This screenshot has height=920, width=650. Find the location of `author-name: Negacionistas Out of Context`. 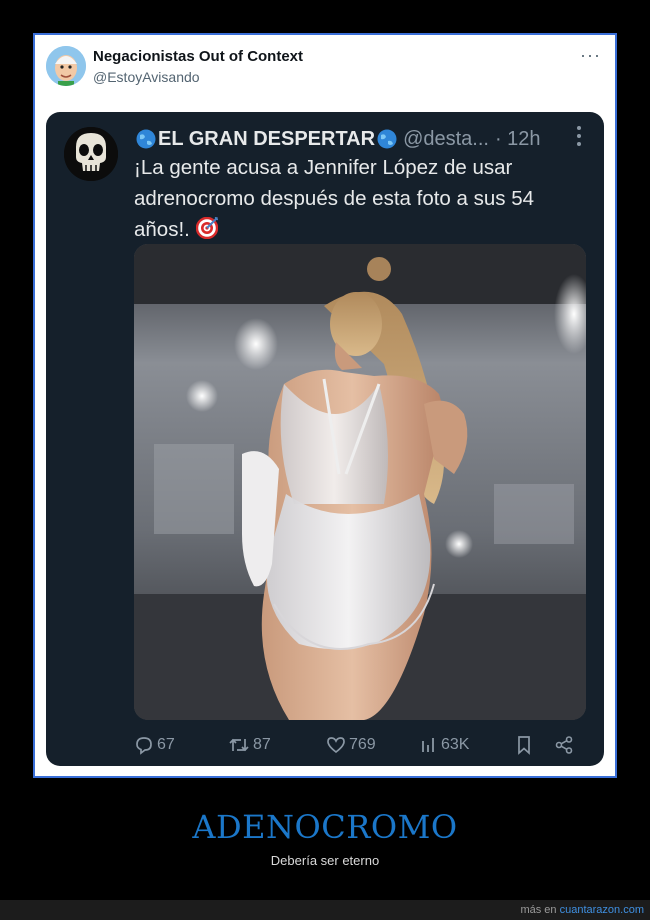

author-name: Negacionistas Out of Context is located at coordinates (198, 56).